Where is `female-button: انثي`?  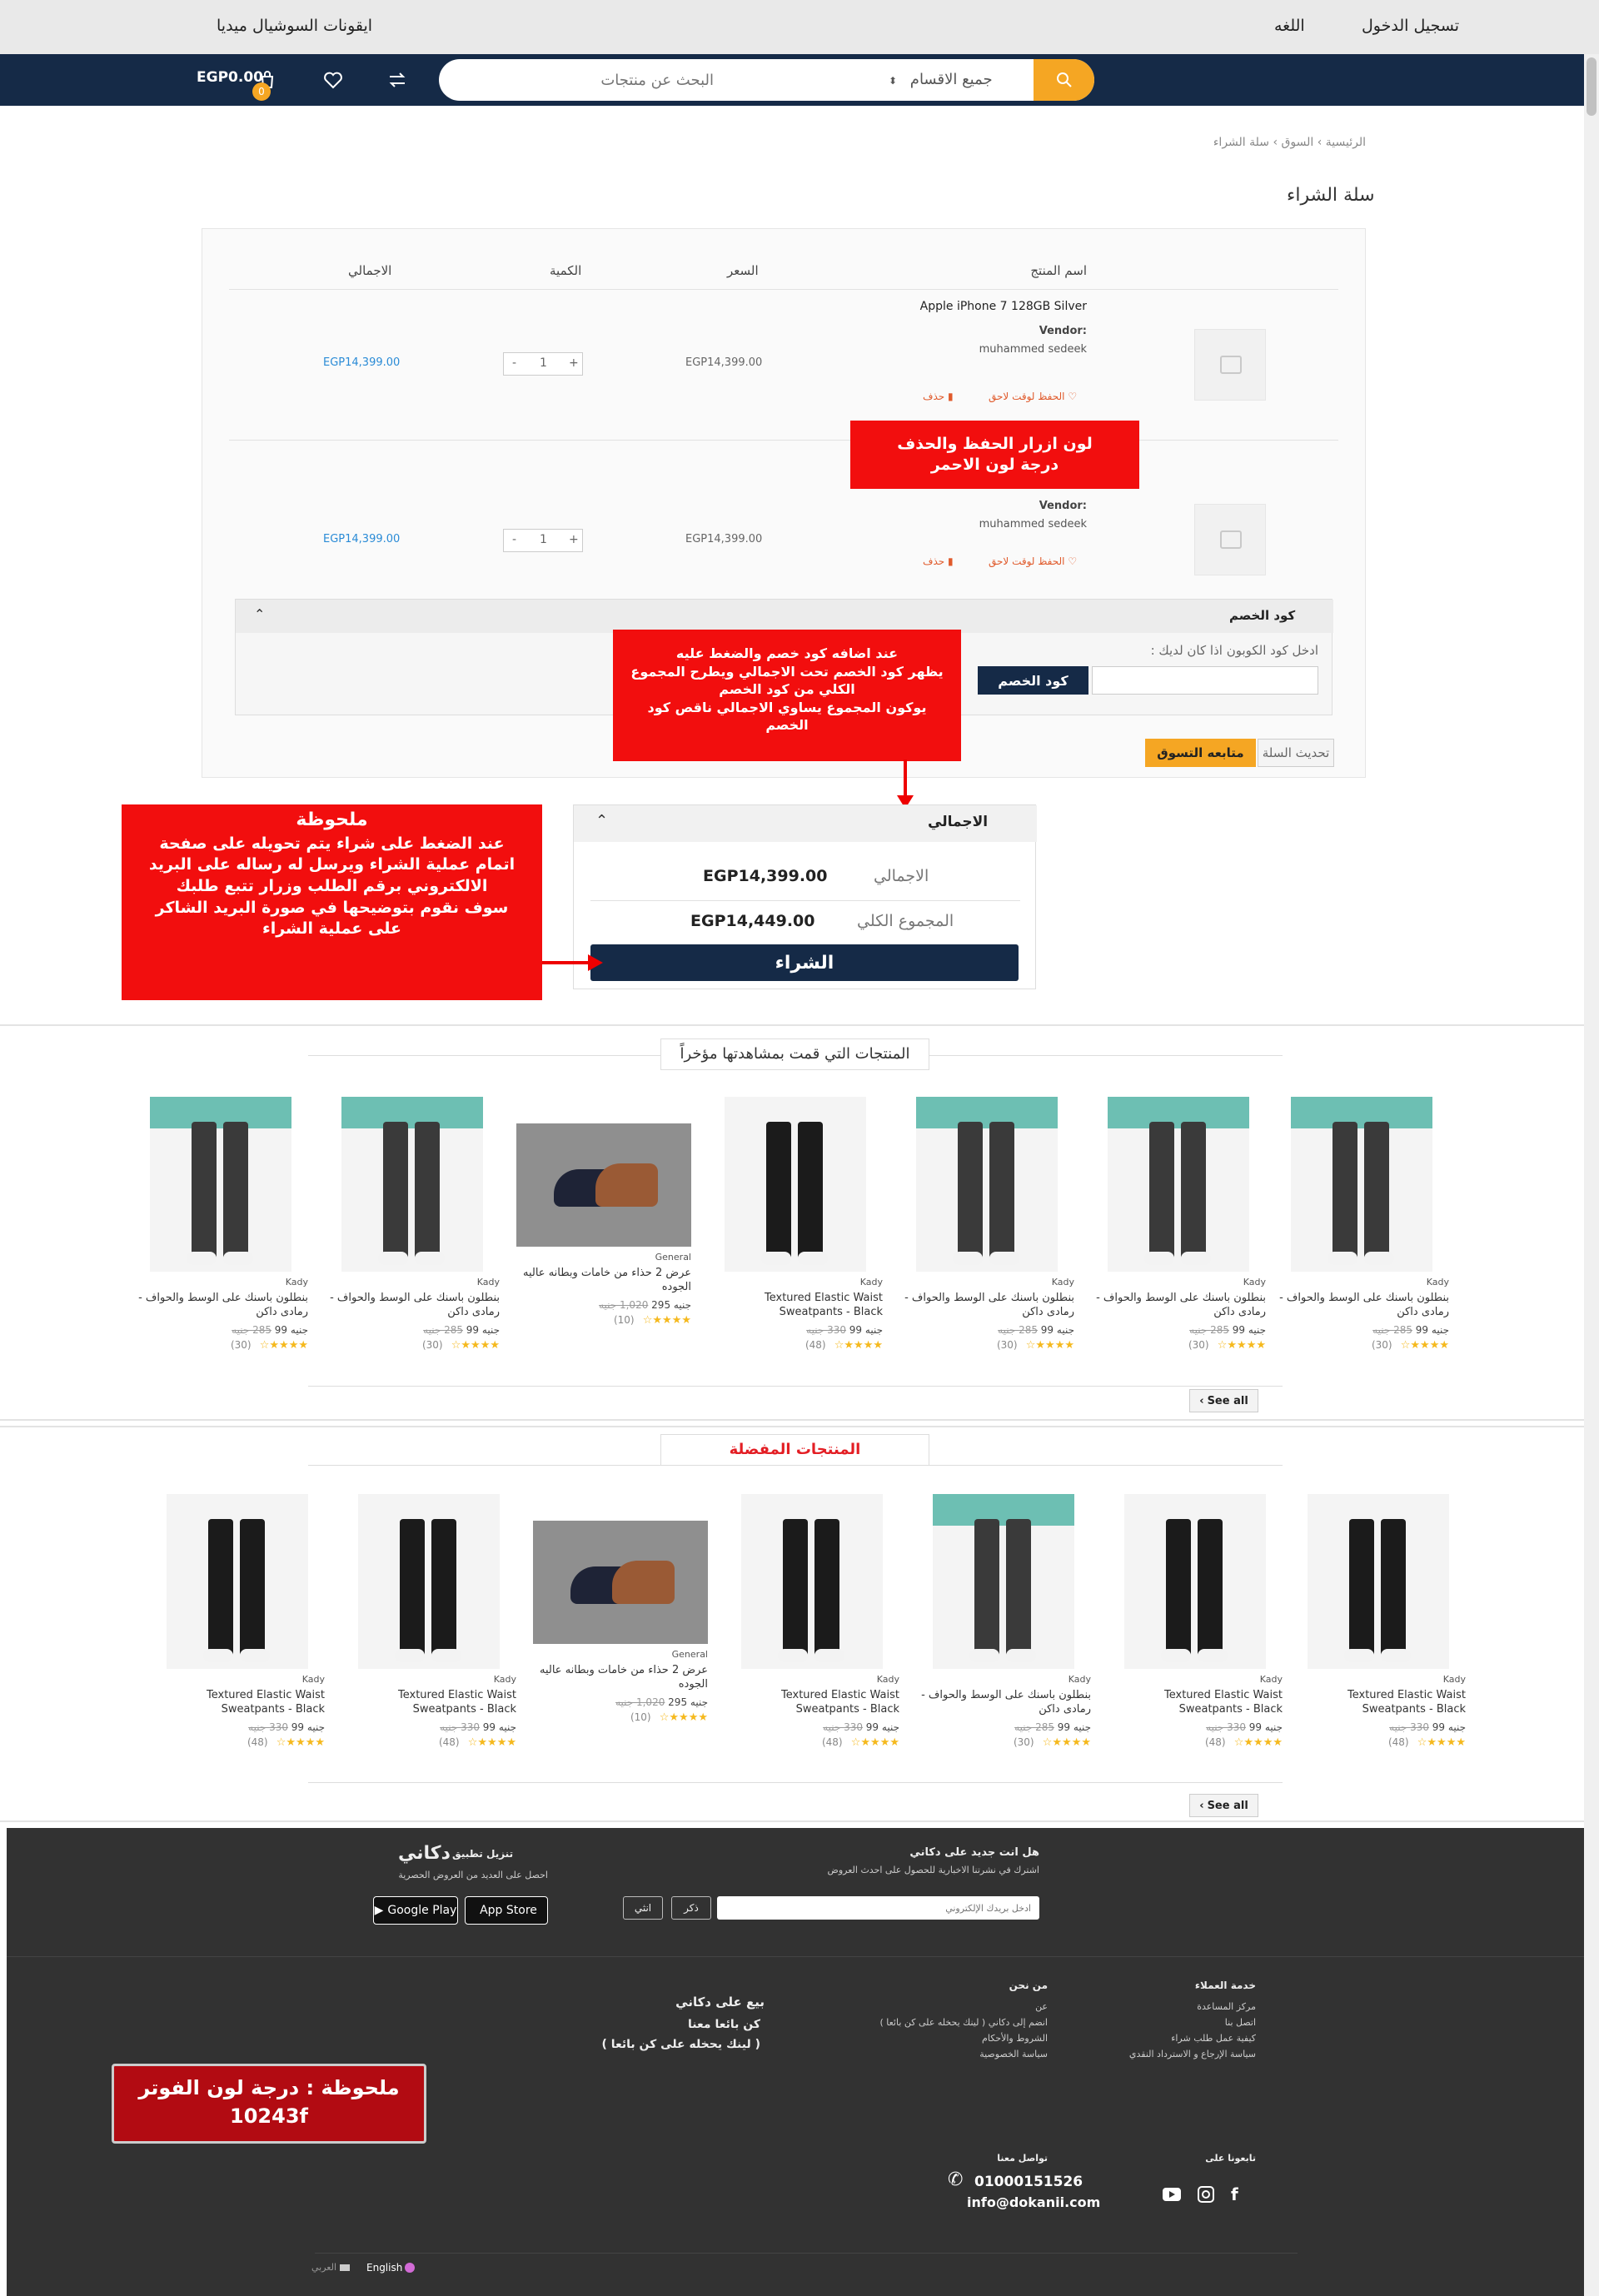
female-button: انثي is located at coordinates (643, 1908).